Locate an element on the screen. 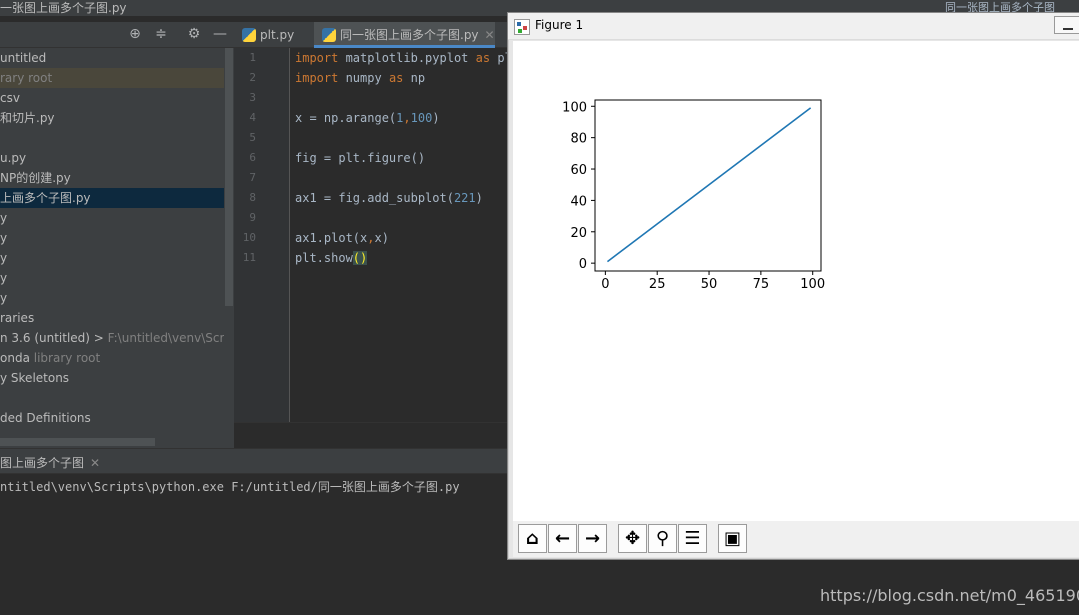 This screenshot has width=1079, height=615. code-line: x = np.arange(1,100) is located at coordinates (367, 118).